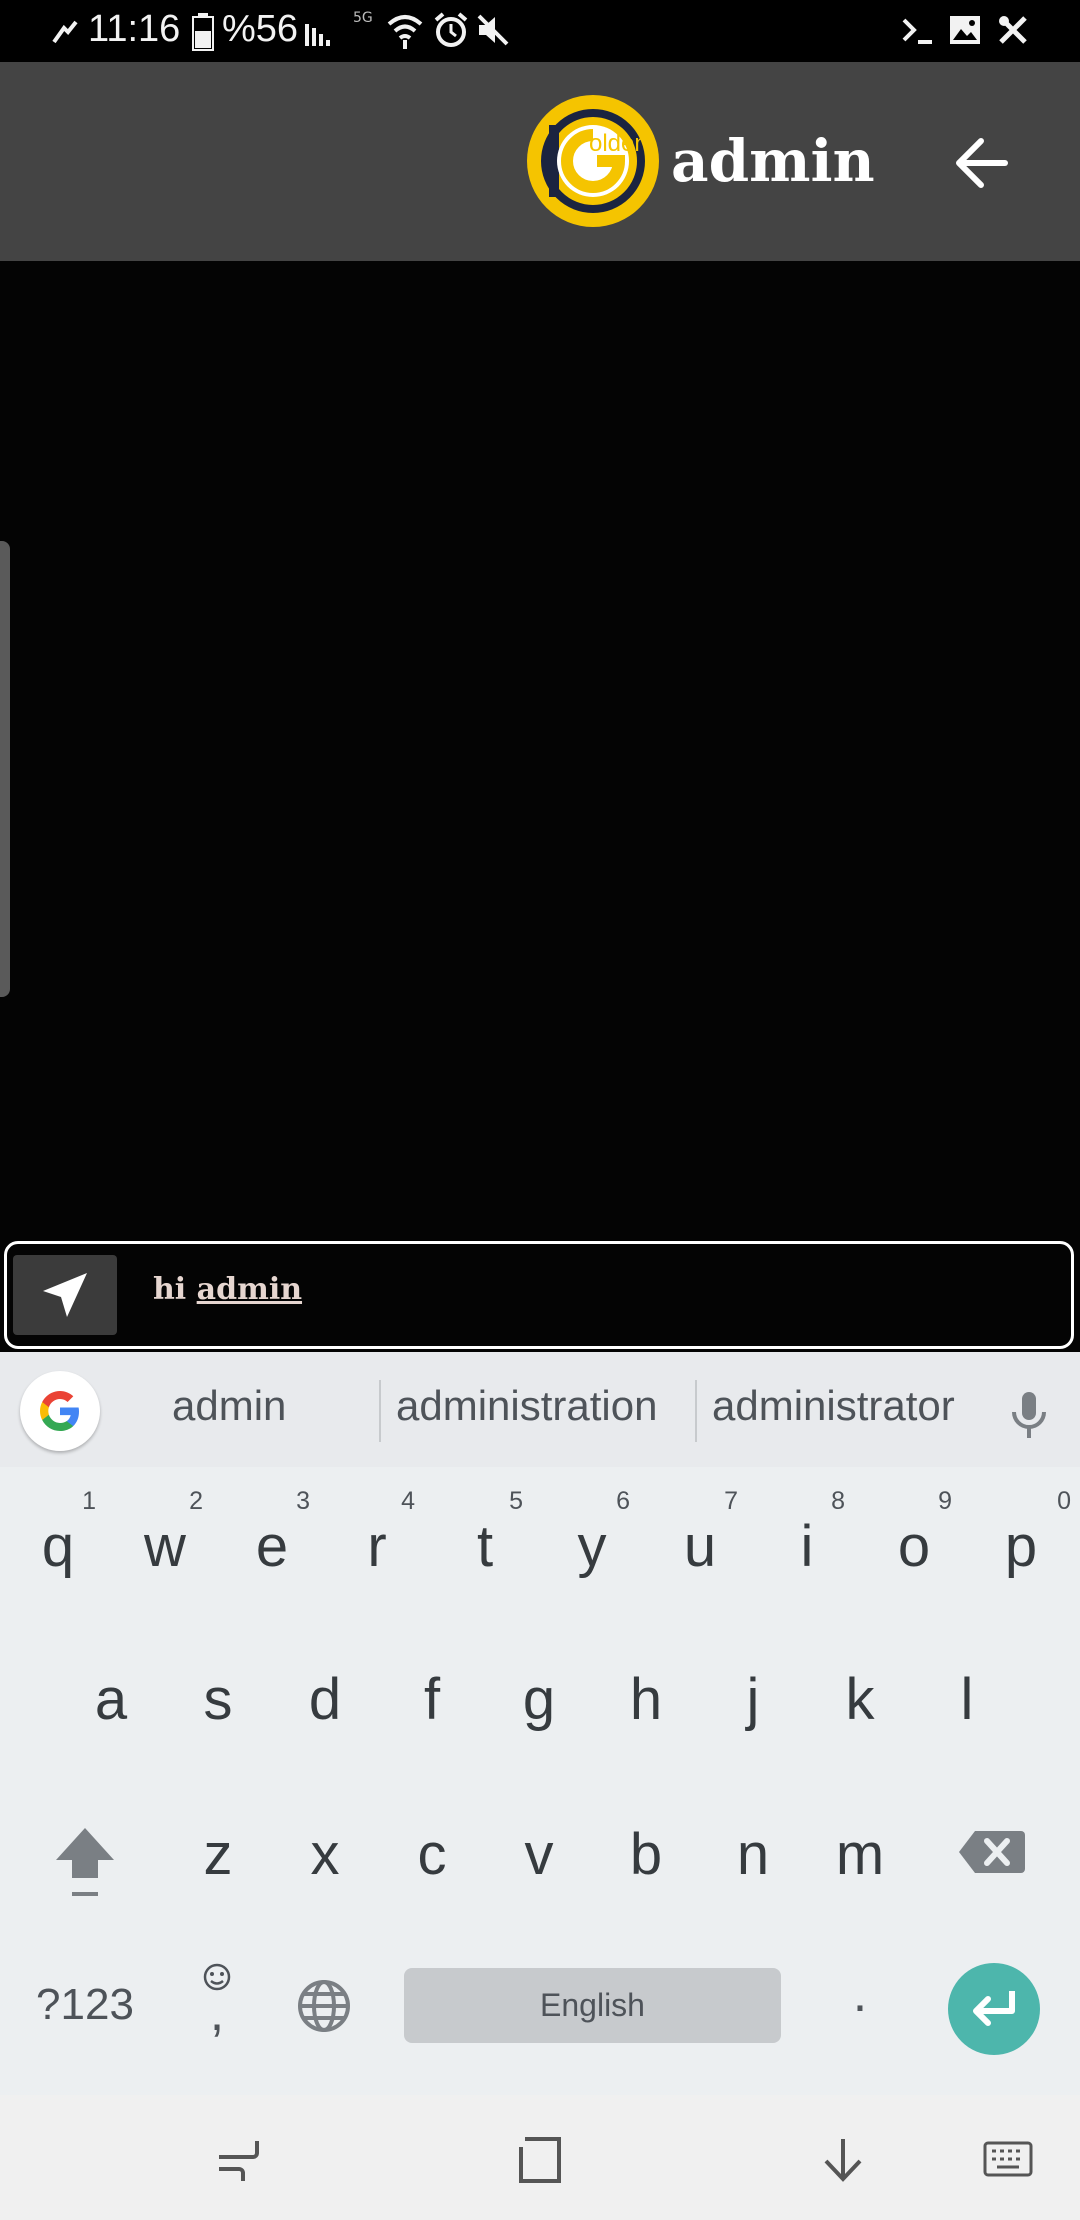 The image size is (1080, 2220). I want to click on navigation-bar, so click(540, 2157).